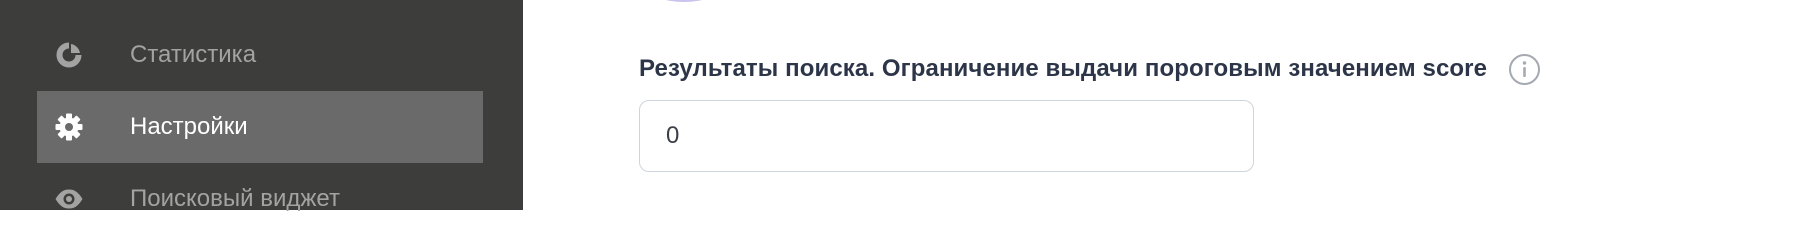  Describe the element at coordinates (69, 199) in the screenshot. I see `eye-icon` at that location.